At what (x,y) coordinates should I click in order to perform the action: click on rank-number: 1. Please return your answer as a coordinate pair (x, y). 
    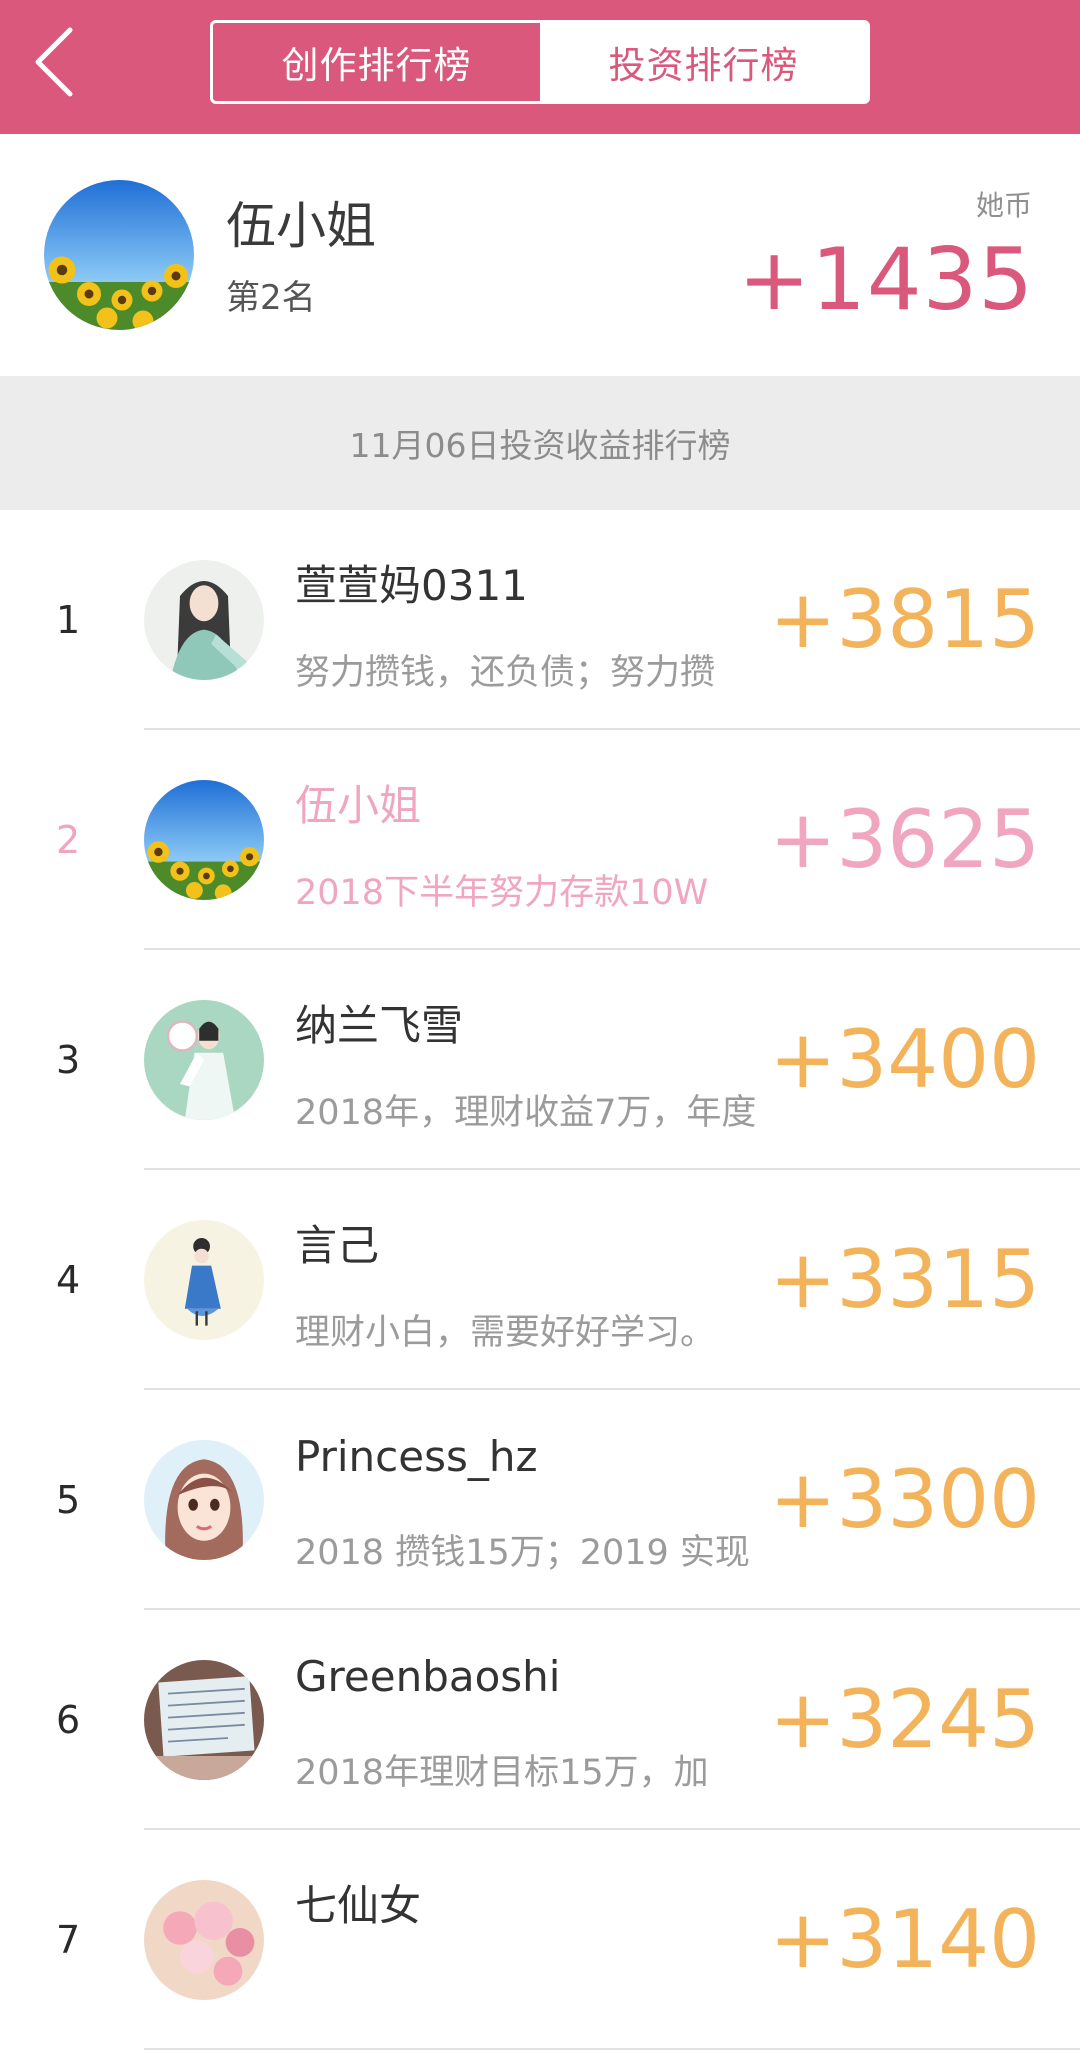
    Looking at the image, I should click on (68, 620).